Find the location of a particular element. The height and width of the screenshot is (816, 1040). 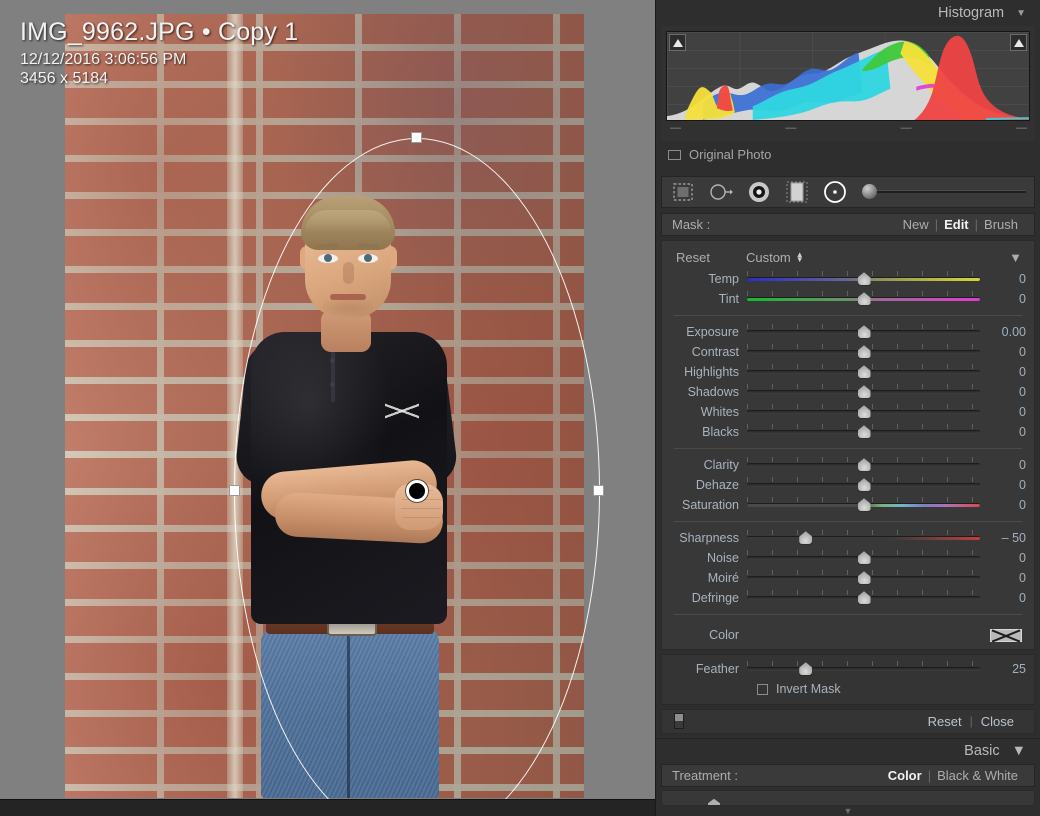

triangle-up-icon is located at coordinates (1018, 42).